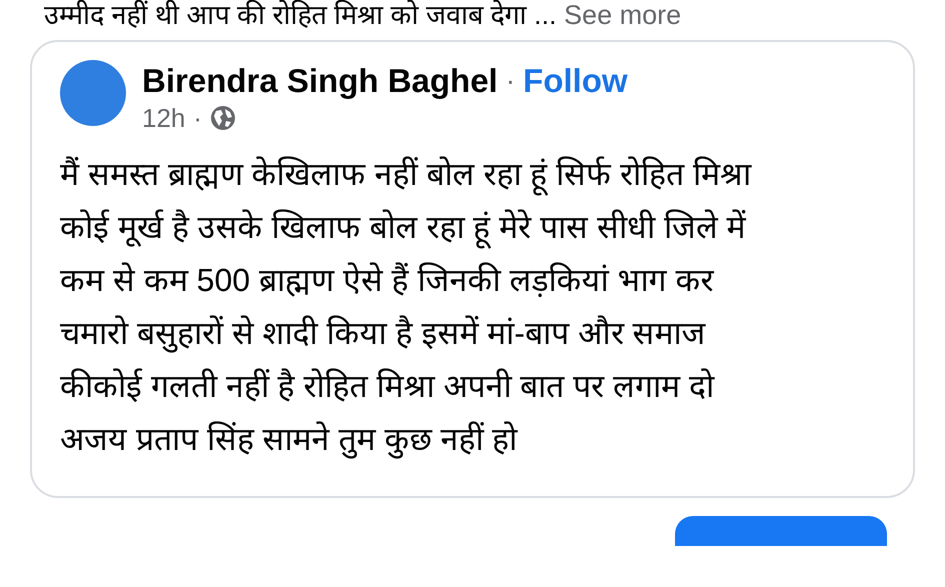  What do you see at coordinates (320, 81) in the screenshot?
I see `author-name: Birendra Singh Baghel` at bounding box center [320, 81].